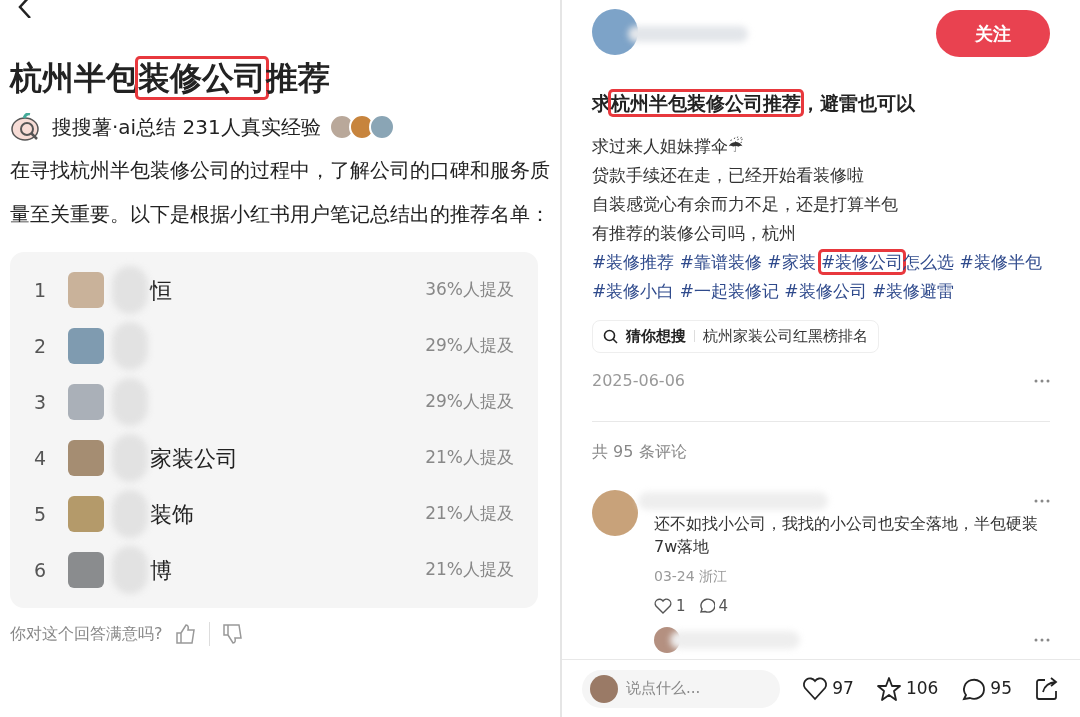  Describe the element at coordinates (194, 458) in the screenshot. I see `company-name: 家装公司` at that location.